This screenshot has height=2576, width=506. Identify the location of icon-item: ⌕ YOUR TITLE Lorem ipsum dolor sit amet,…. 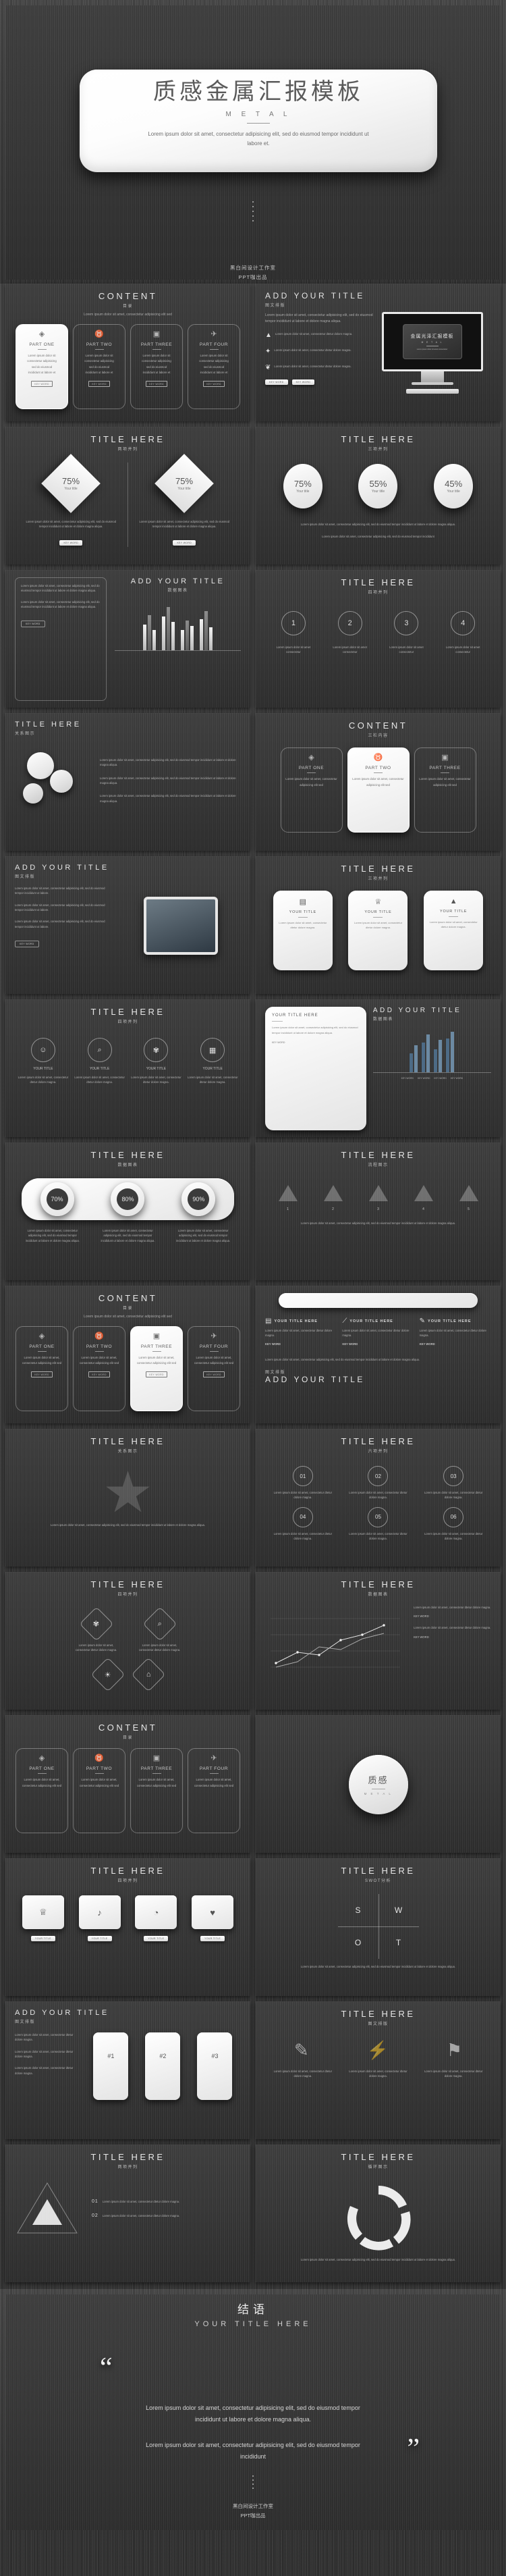
(100, 1061).